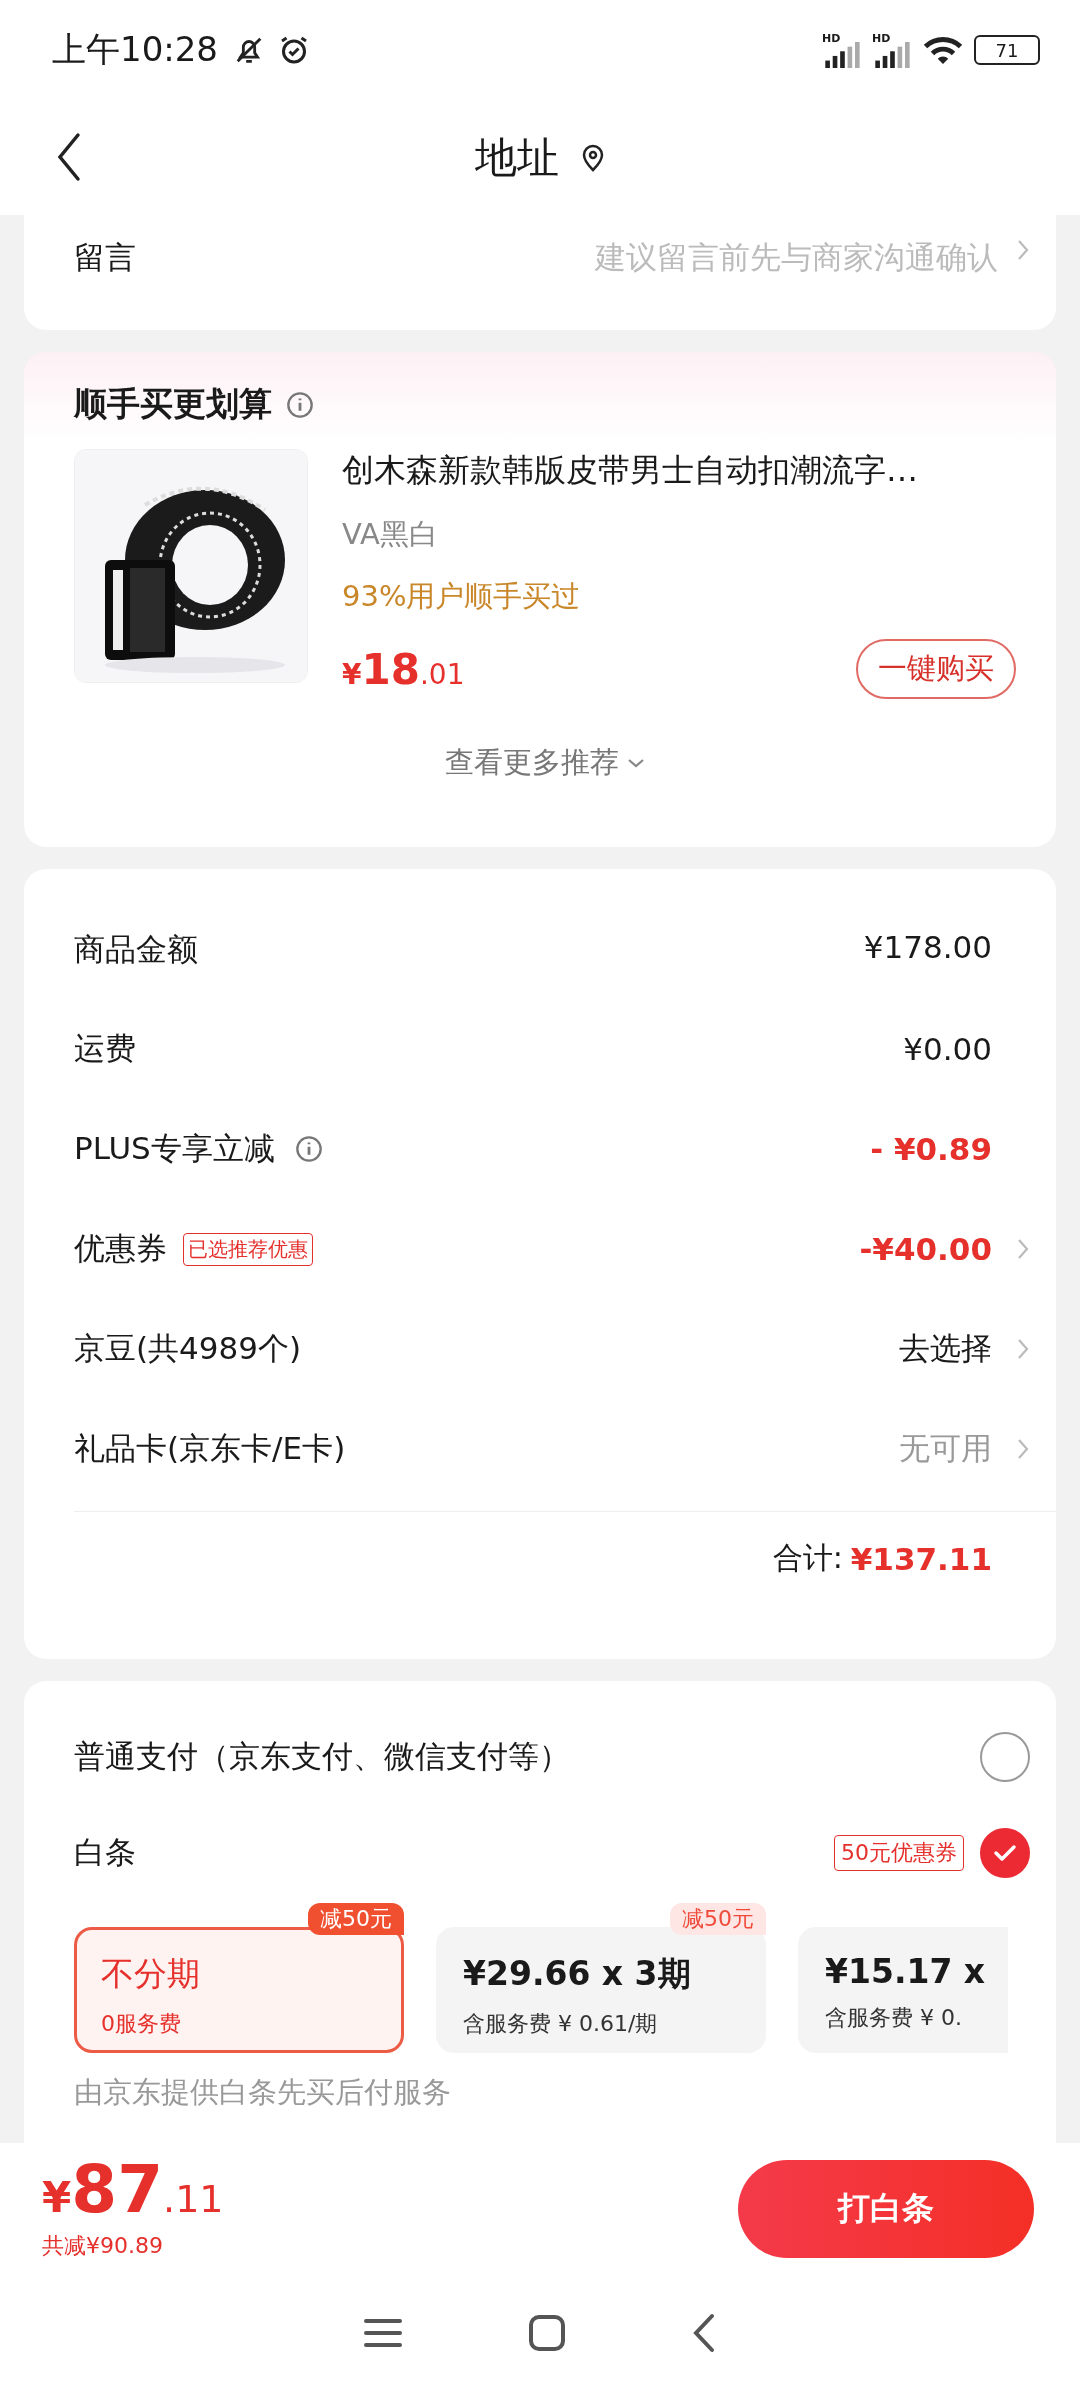 This screenshot has width=1080, height=2400. I want to click on total-value: ¥137.11, so click(921, 1558).